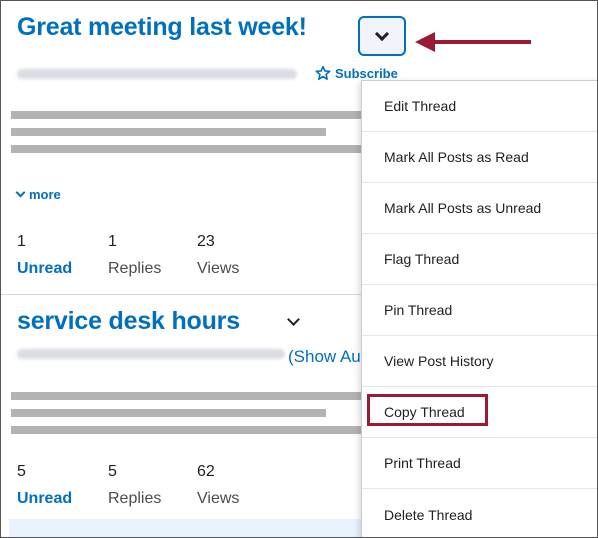  What do you see at coordinates (479, 513) in the screenshot?
I see `menu-item-delete-thread: Delete Thread` at bounding box center [479, 513].